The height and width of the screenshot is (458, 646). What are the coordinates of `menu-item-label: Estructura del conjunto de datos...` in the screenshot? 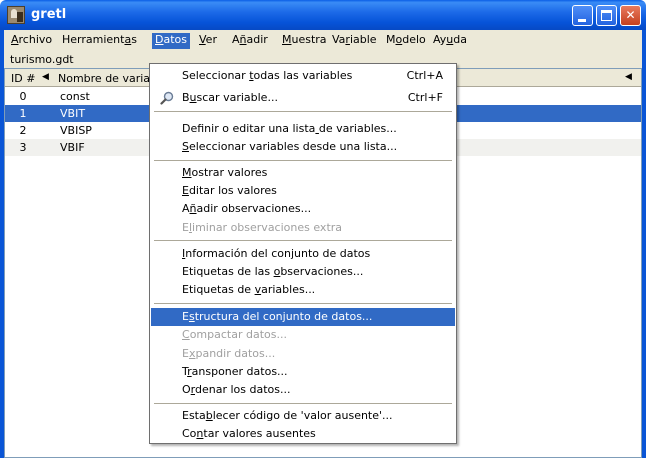 It's located at (277, 316).